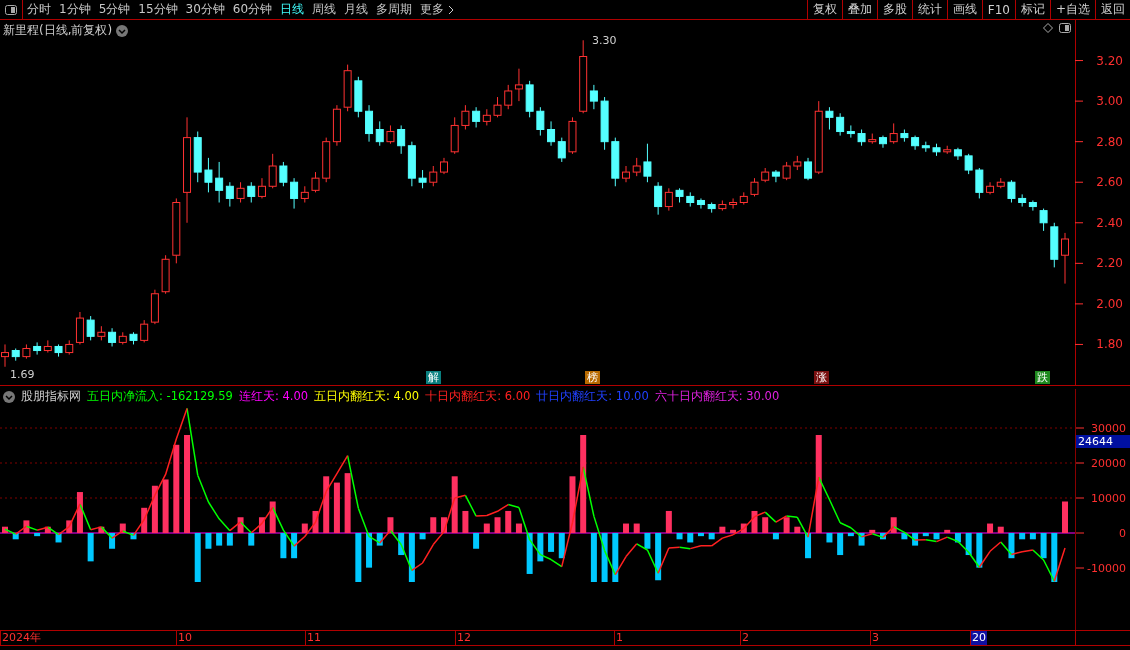 The image size is (1130, 650). What do you see at coordinates (273, 396) in the screenshot?
I see `legend-value: 连红天: 4.00` at bounding box center [273, 396].